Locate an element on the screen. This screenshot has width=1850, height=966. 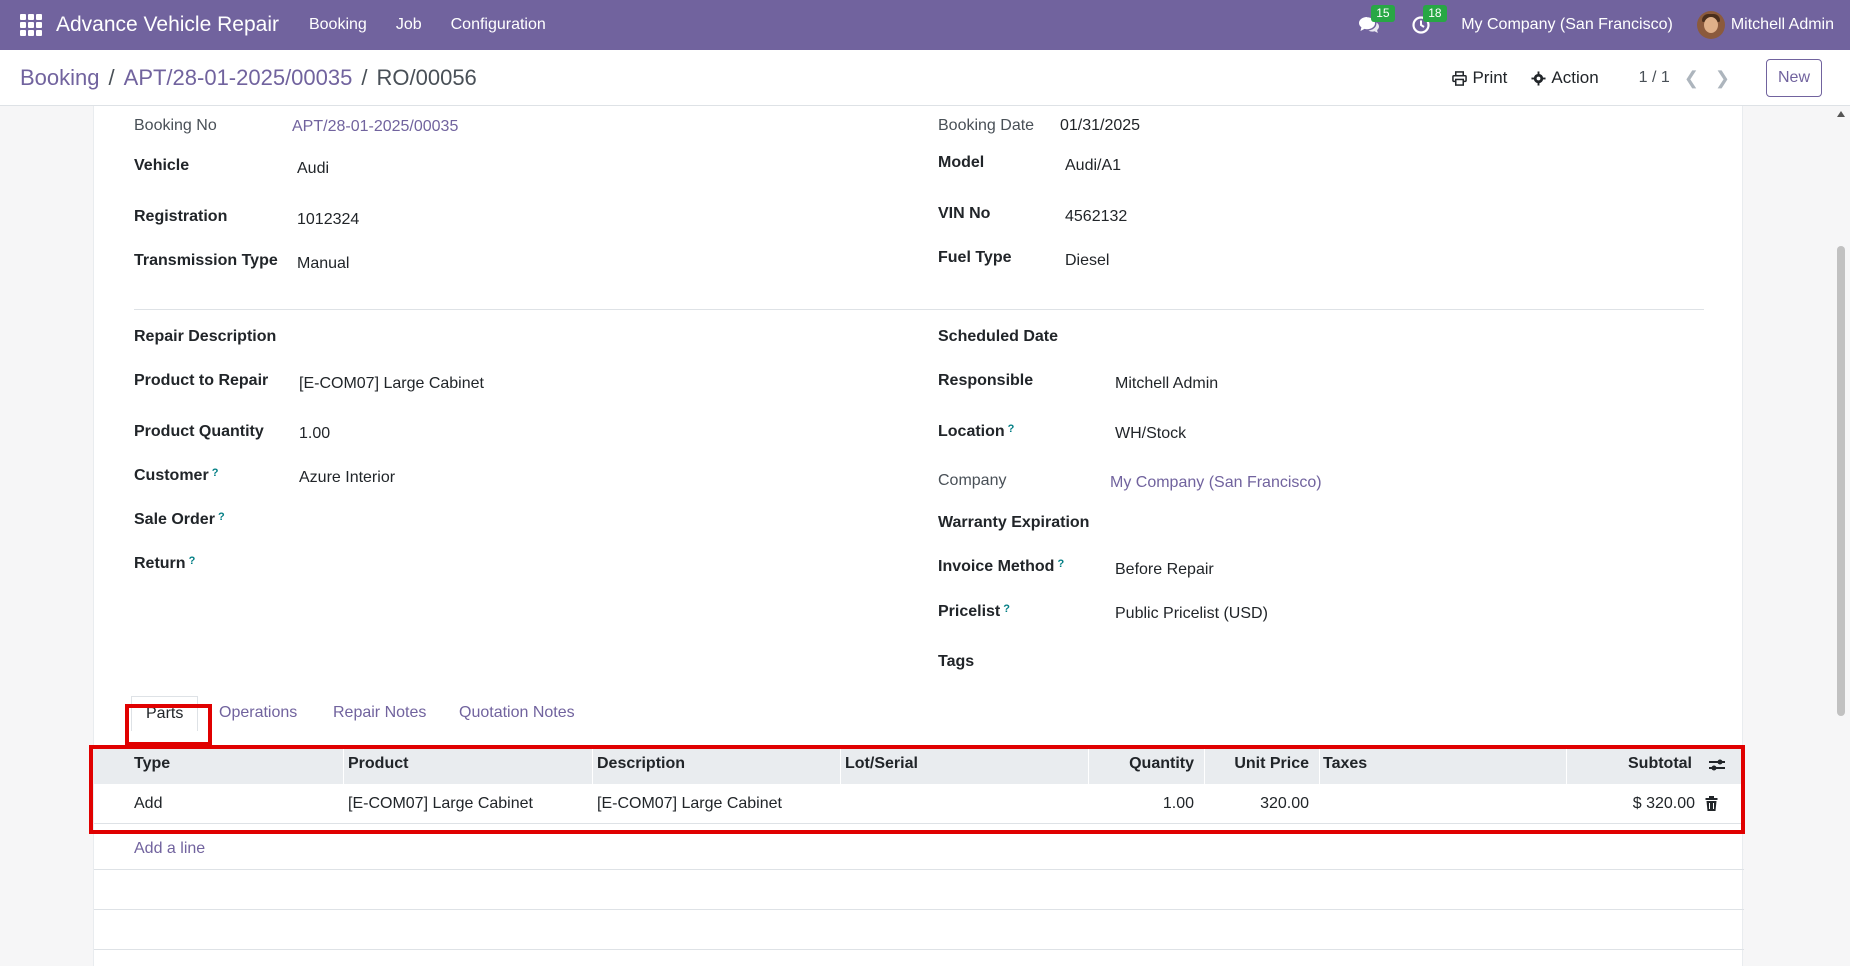
location-label: Location? is located at coordinates (976, 431).